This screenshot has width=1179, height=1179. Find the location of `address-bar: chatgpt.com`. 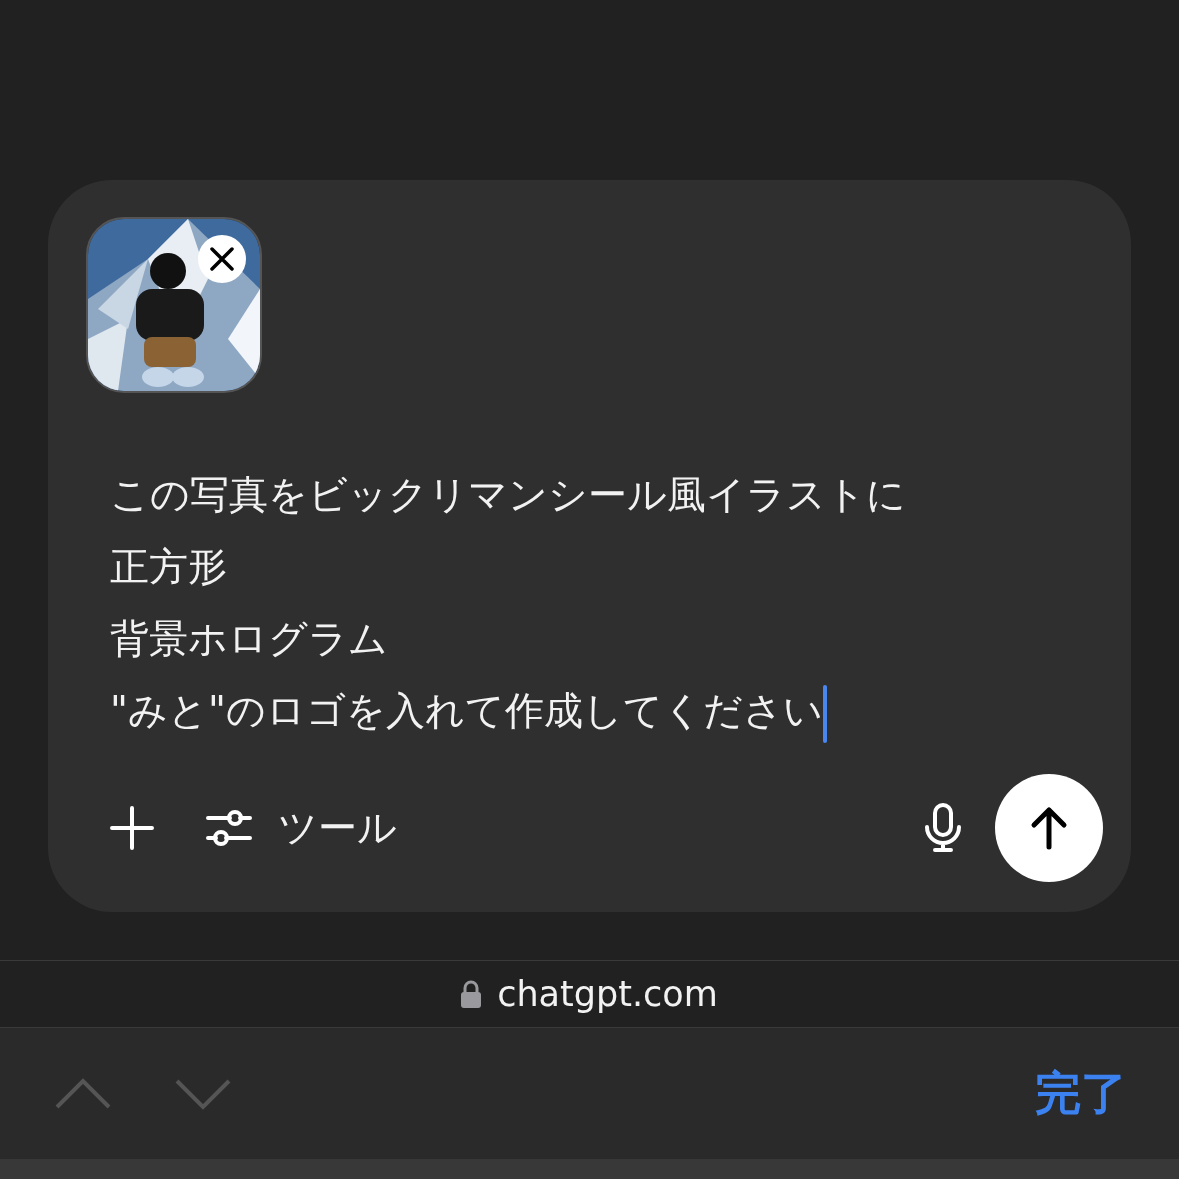

address-bar: chatgpt.com is located at coordinates (589, 994).